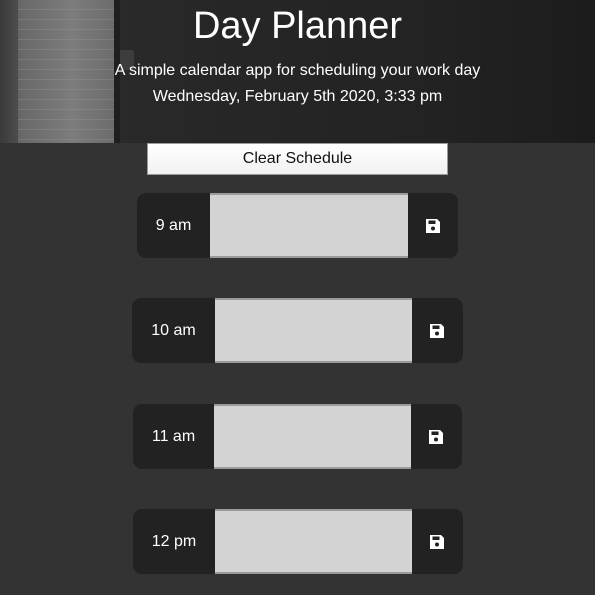 This screenshot has height=595, width=595. I want to click on time-block-9am: 9 am, so click(297, 225).